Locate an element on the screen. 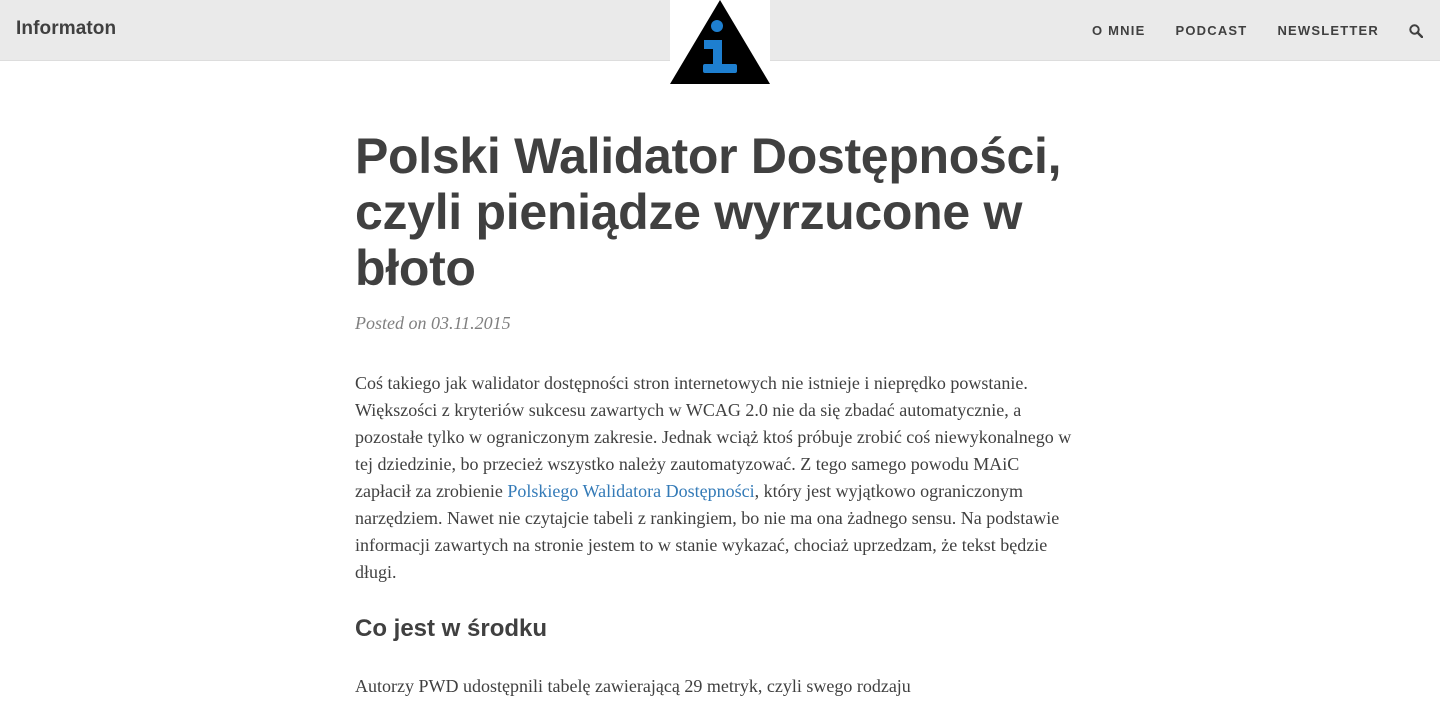 This screenshot has width=1440, height=720. nav-link-podcast: PODCAST is located at coordinates (1211, 30).